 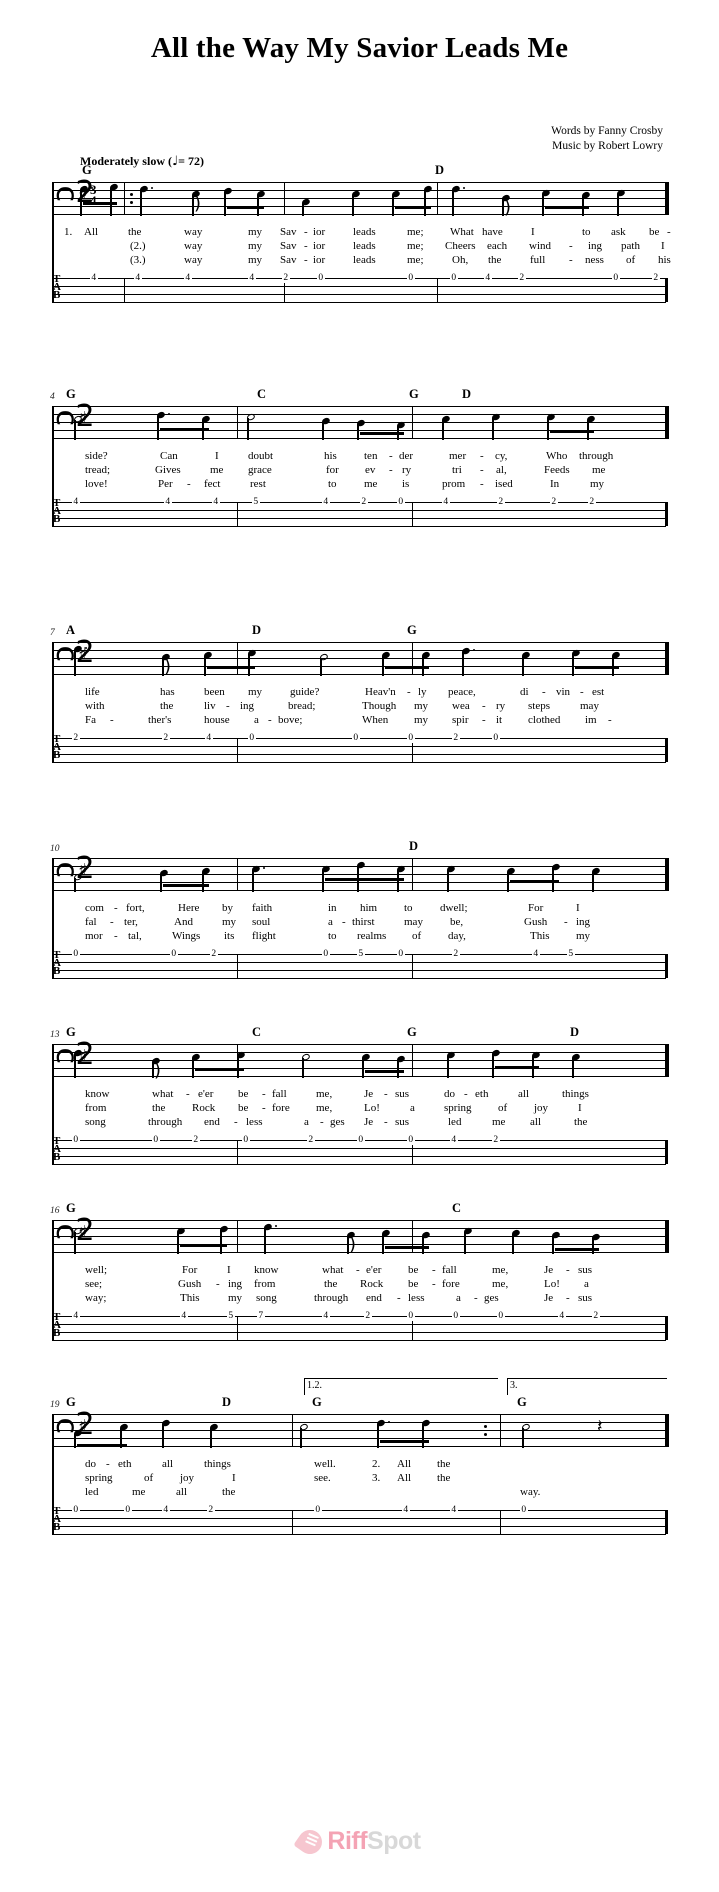 I want to click on tab-clef-letter: B, so click(x=57, y=519).